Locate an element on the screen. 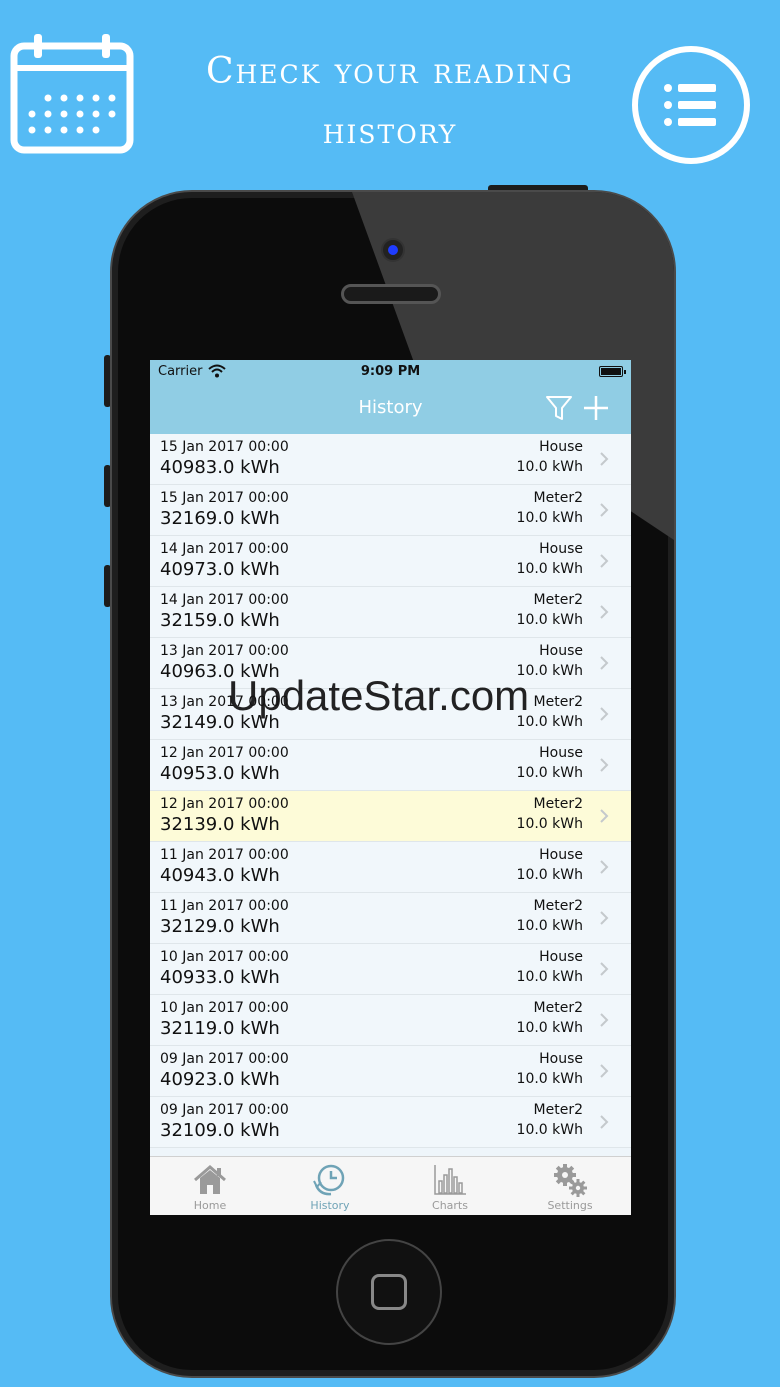  reading-date: 13 Jan 2017 00:00 is located at coordinates (224, 651).